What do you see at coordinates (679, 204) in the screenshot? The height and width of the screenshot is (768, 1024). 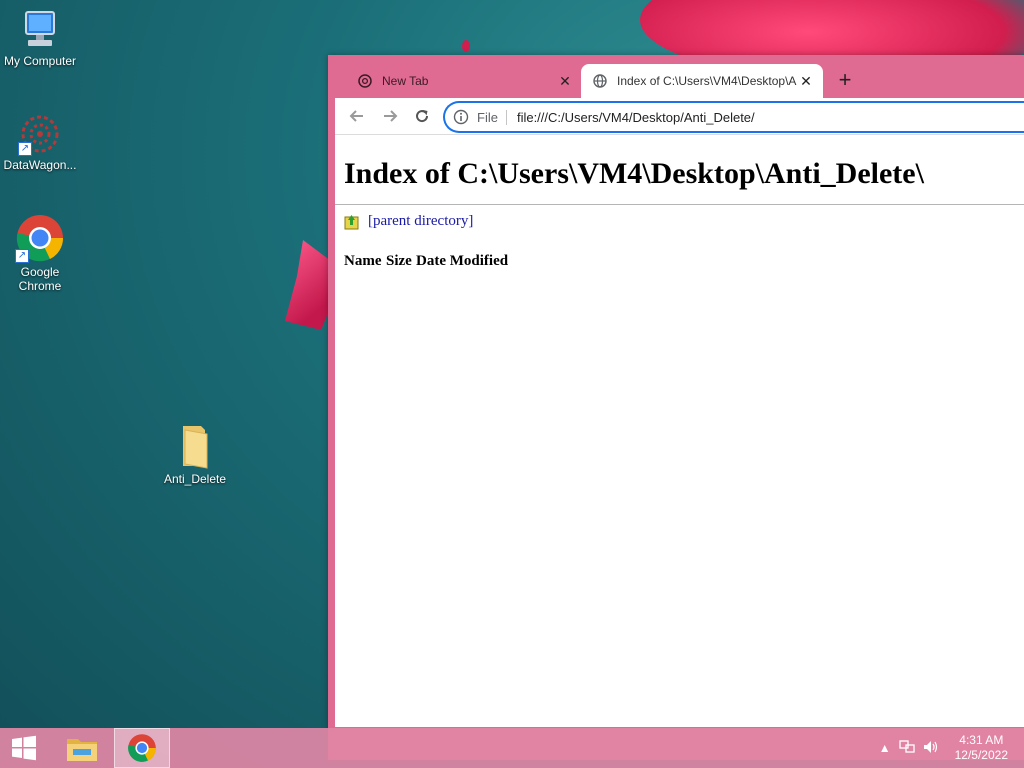 I see `divider` at bounding box center [679, 204].